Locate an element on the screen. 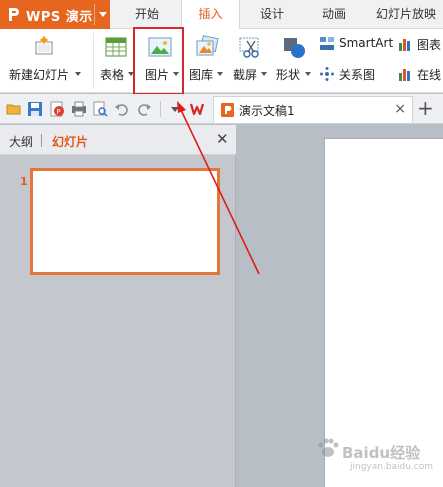 The height and width of the screenshot is (487, 443). online-chart-icon is located at coordinates (404, 75).